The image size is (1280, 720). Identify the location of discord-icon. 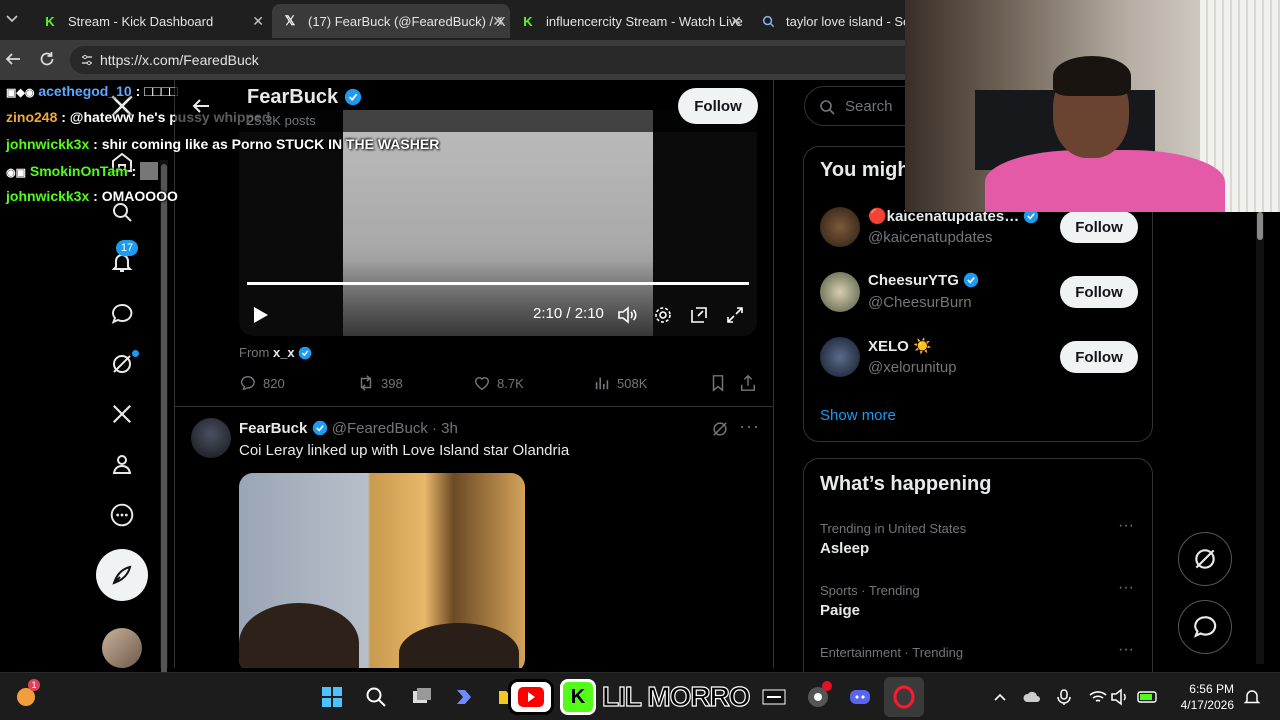
(860, 697).